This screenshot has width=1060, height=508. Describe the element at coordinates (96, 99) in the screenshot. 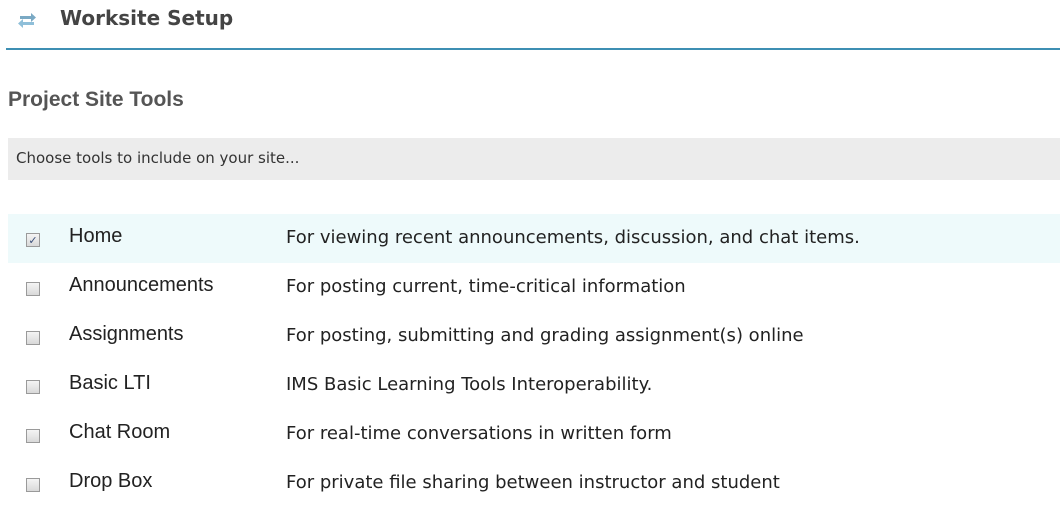

I see `page-title: Project Site Tools` at that location.